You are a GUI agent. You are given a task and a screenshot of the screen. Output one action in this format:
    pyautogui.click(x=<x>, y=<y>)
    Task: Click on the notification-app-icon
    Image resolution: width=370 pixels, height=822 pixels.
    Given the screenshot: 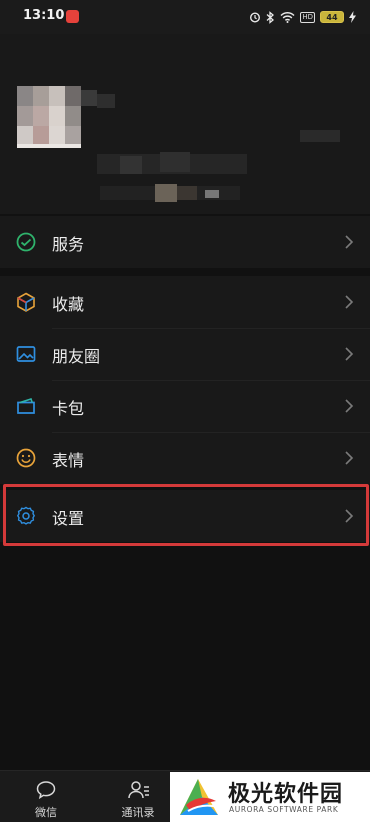 What is the action you would take?
    pyautogui.click(x=72, y=16)
    